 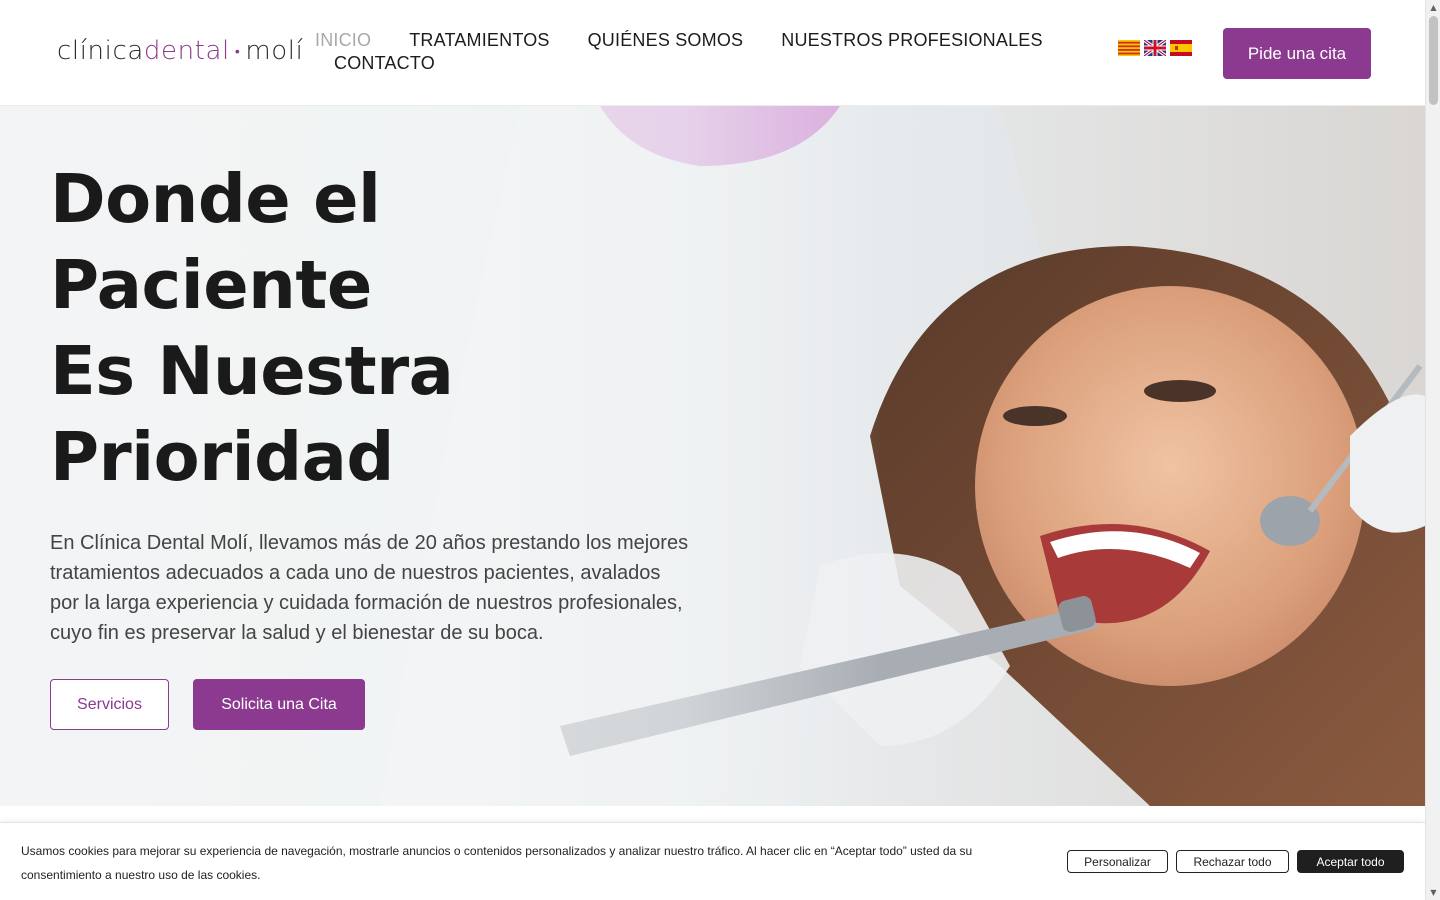 What do you see at coordinates (666, 40) in the screenshot?
I see `nav-item-quienes-somos: QUIÉNES SOMOS` at bounding box center [666, 40].